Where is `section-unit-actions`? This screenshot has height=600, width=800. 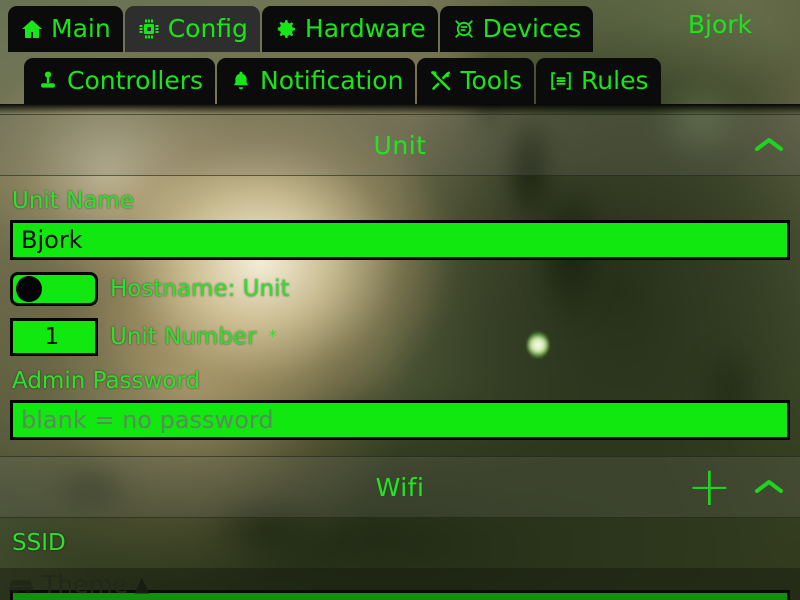
section-unit-actions is located at coordinates (769, 145).